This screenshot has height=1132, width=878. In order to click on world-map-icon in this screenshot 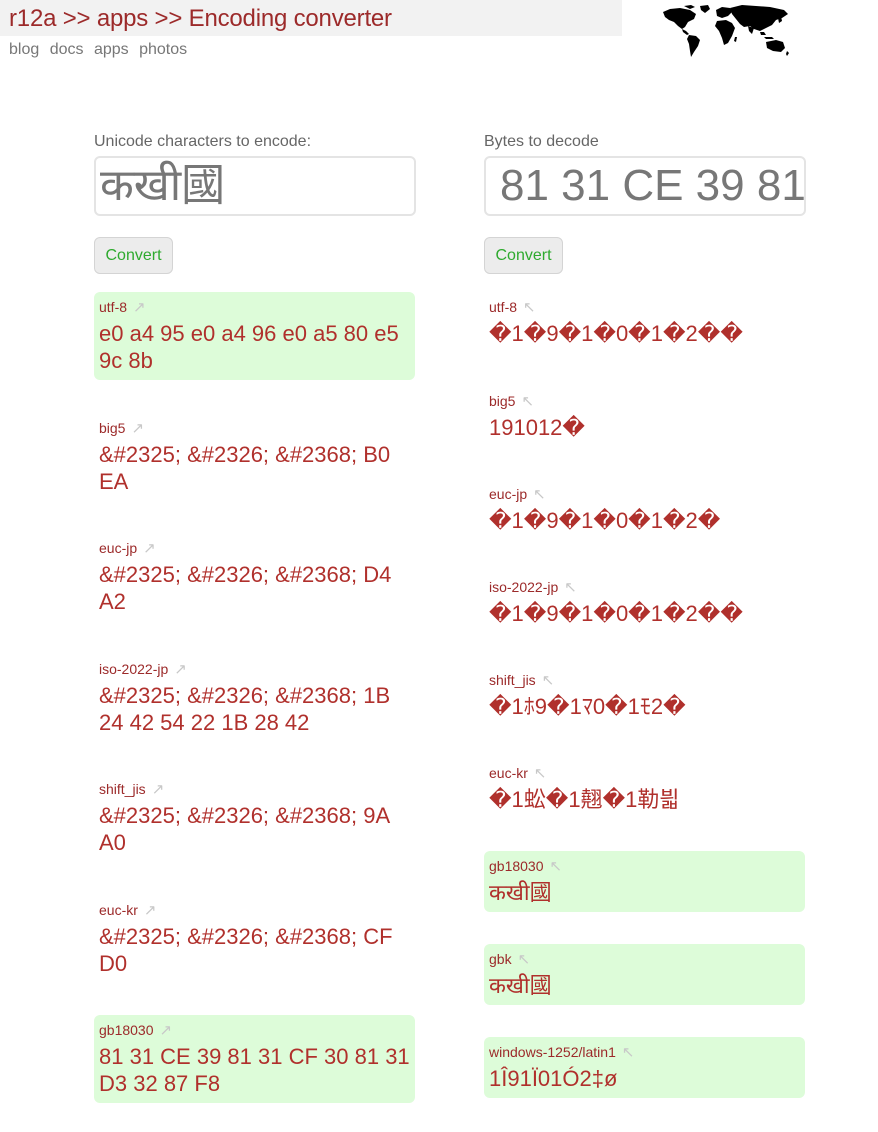, I will do `click(726, 31)`.